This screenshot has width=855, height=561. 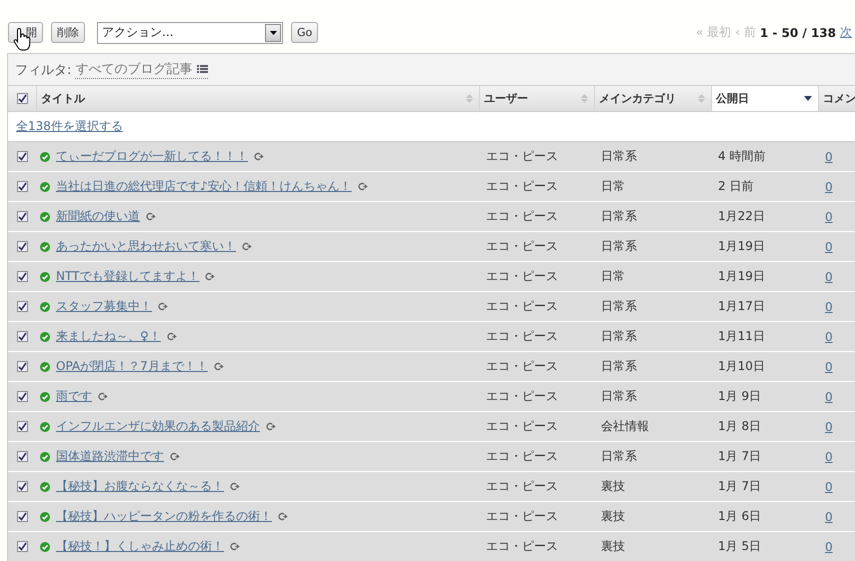 What do you see at coordinates (132, 366) in the screenshot?
I see `post-title-link: OPAが閉店！？7月まで！！` at bounding box center [132, 366].